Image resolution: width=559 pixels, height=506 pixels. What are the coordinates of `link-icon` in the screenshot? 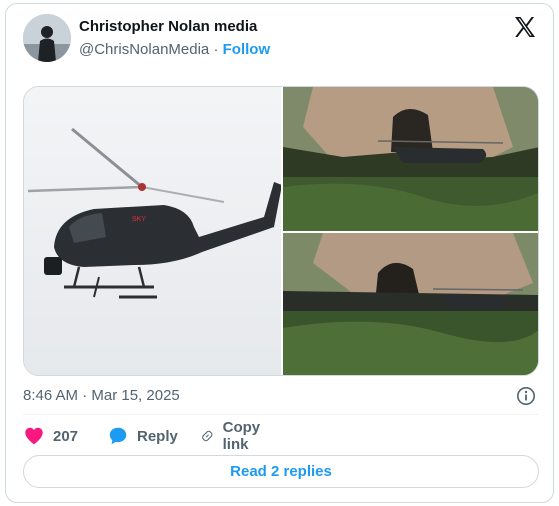 It's located at (207, 436).